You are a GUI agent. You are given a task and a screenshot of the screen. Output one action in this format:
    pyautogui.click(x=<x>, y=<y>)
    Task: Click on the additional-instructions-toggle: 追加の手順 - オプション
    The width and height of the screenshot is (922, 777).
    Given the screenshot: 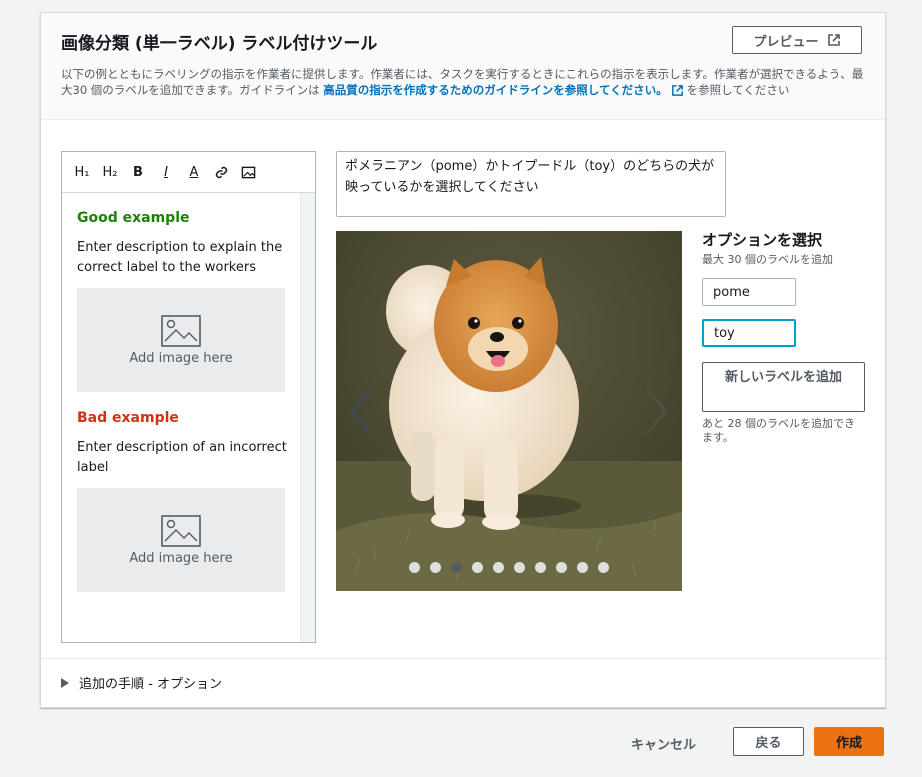 What is the action you would take?
    pyautogui.click(x=141, y=682)
    